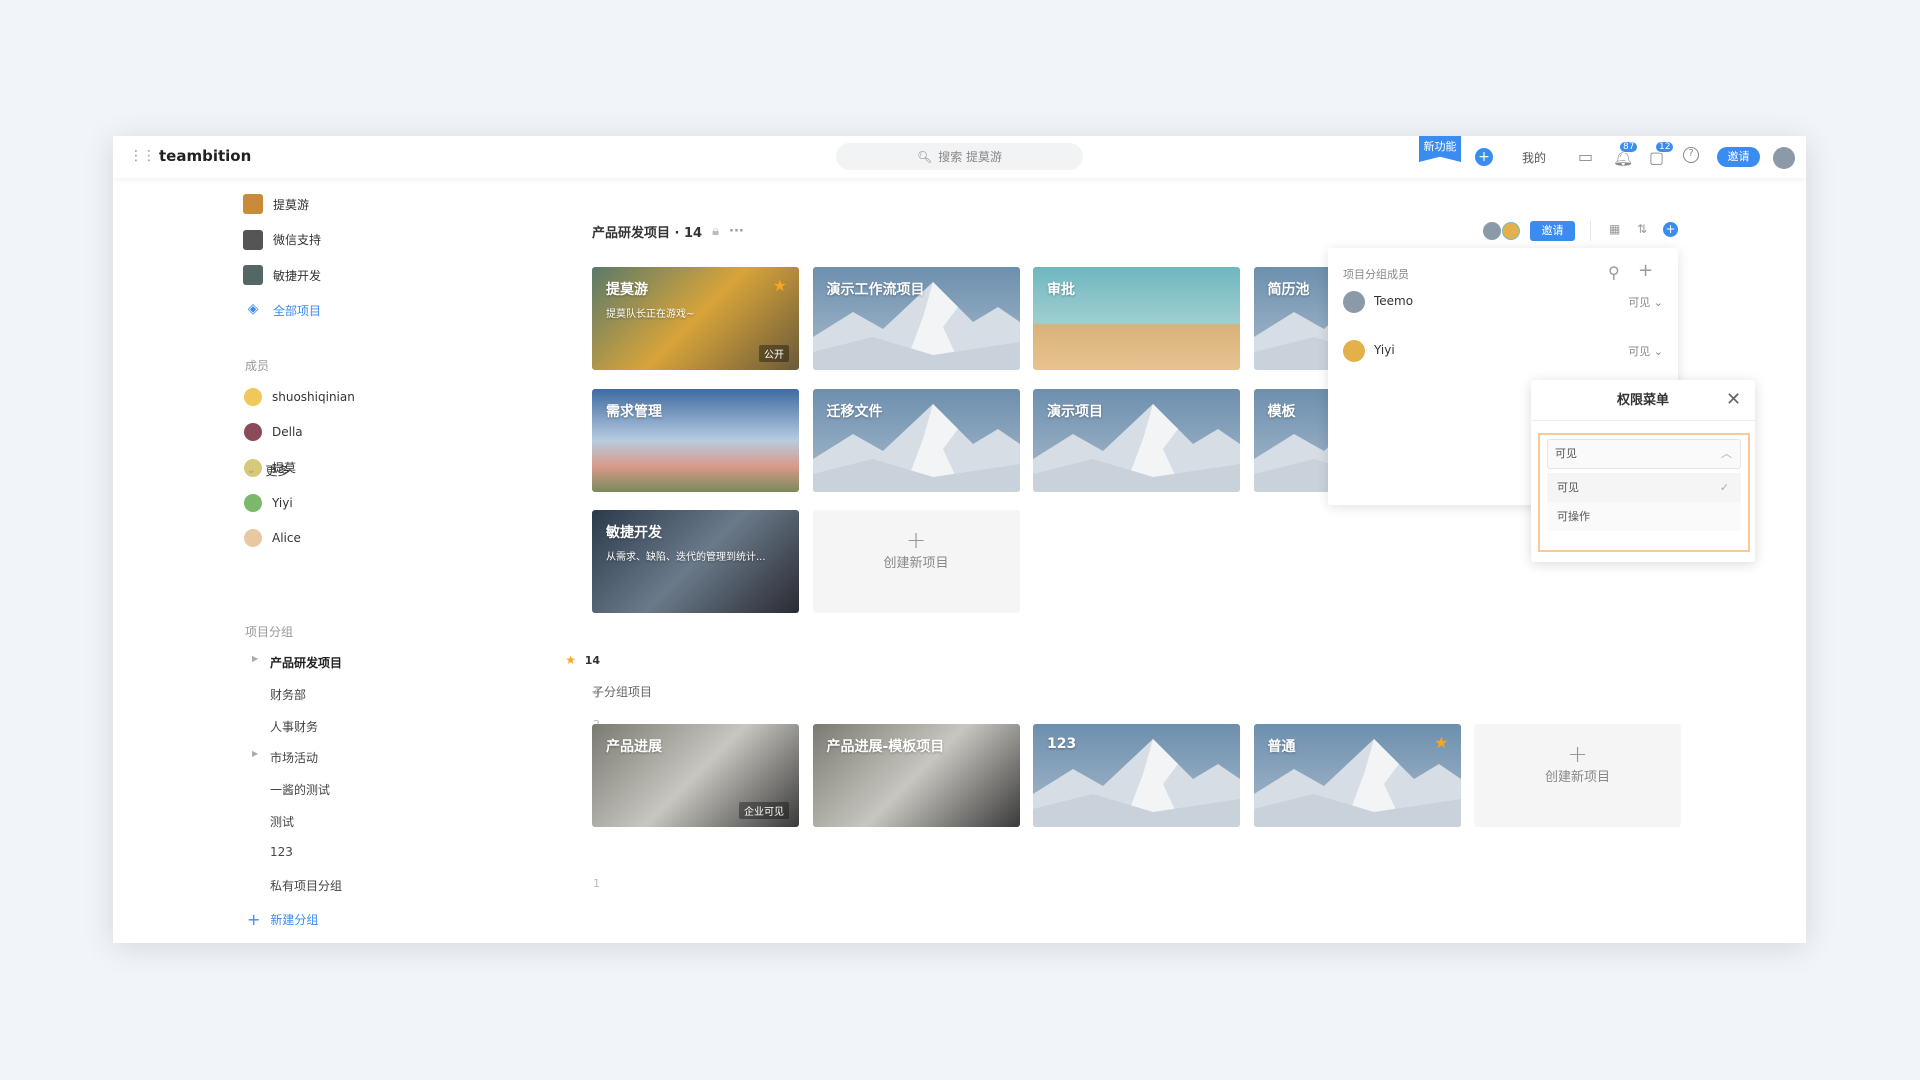 The width and height of the screenshot is (1920, 1080). Describe the element at coordinates (695, 440) in the screenshot. I see `project-card: 需求管理` at that location.